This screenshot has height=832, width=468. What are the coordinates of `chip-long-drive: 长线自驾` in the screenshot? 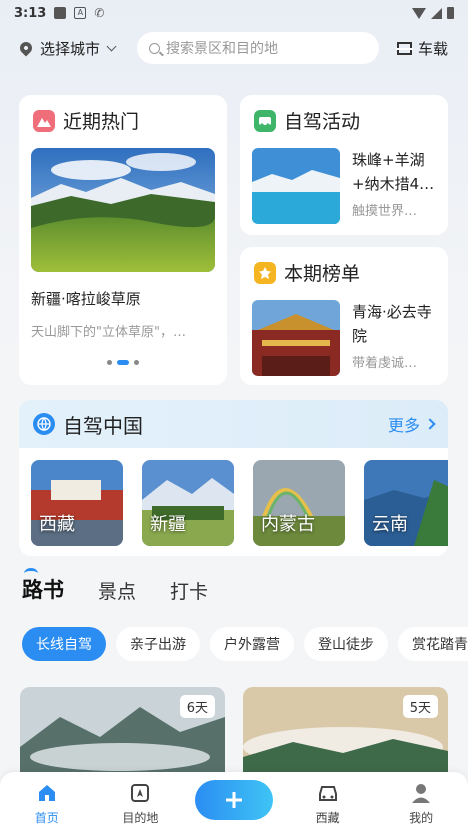 It's located at (64, 644).